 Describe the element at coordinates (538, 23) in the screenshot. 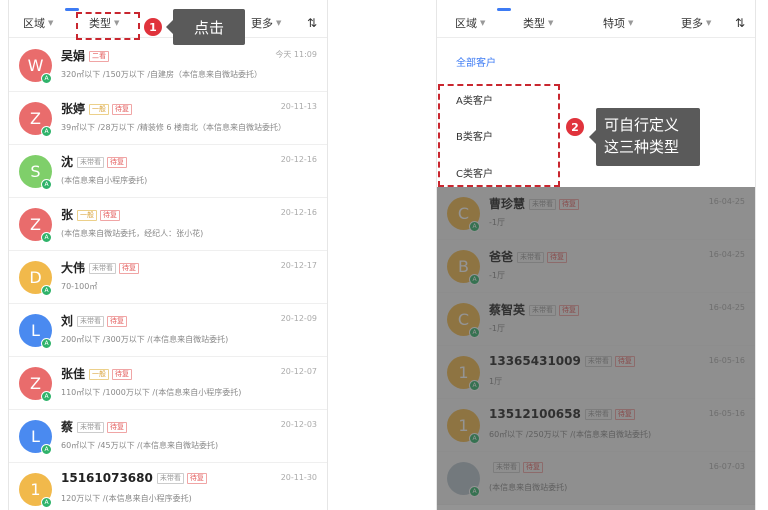

I see `filter-type: 类型 ▼` at that location.